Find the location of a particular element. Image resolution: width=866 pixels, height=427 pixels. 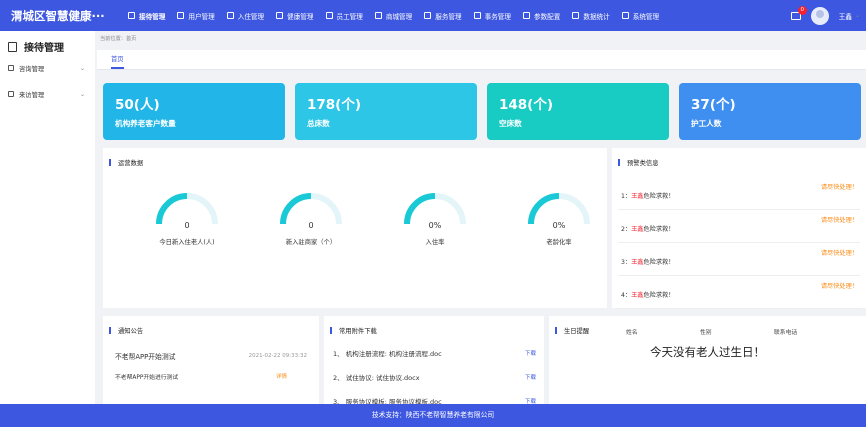

gauge-row: 0 今日新入住老人(人) 0 新入驻商家（个） 0% 入住率 0% 老龄化率 is located at coordinates (373, 218).